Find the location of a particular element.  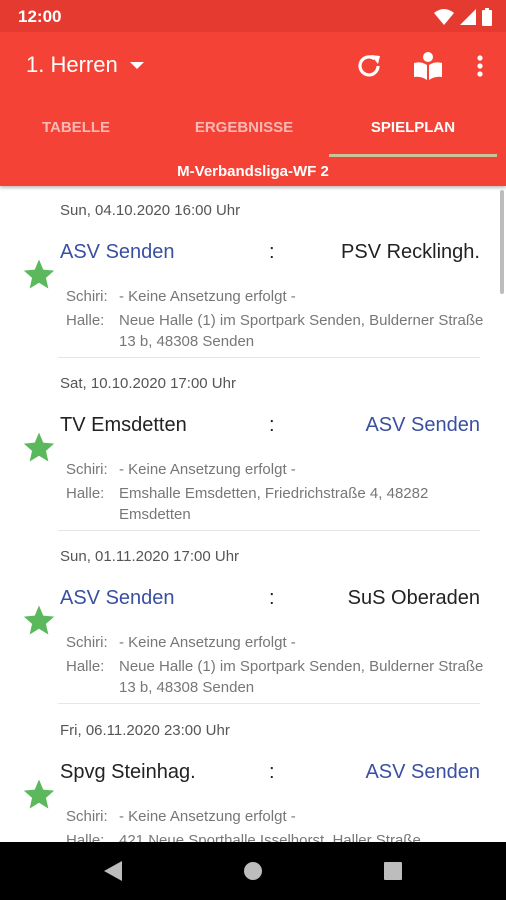

tab-ergebnisse: ERGEBNISSE is located at coordinates (244, 129).